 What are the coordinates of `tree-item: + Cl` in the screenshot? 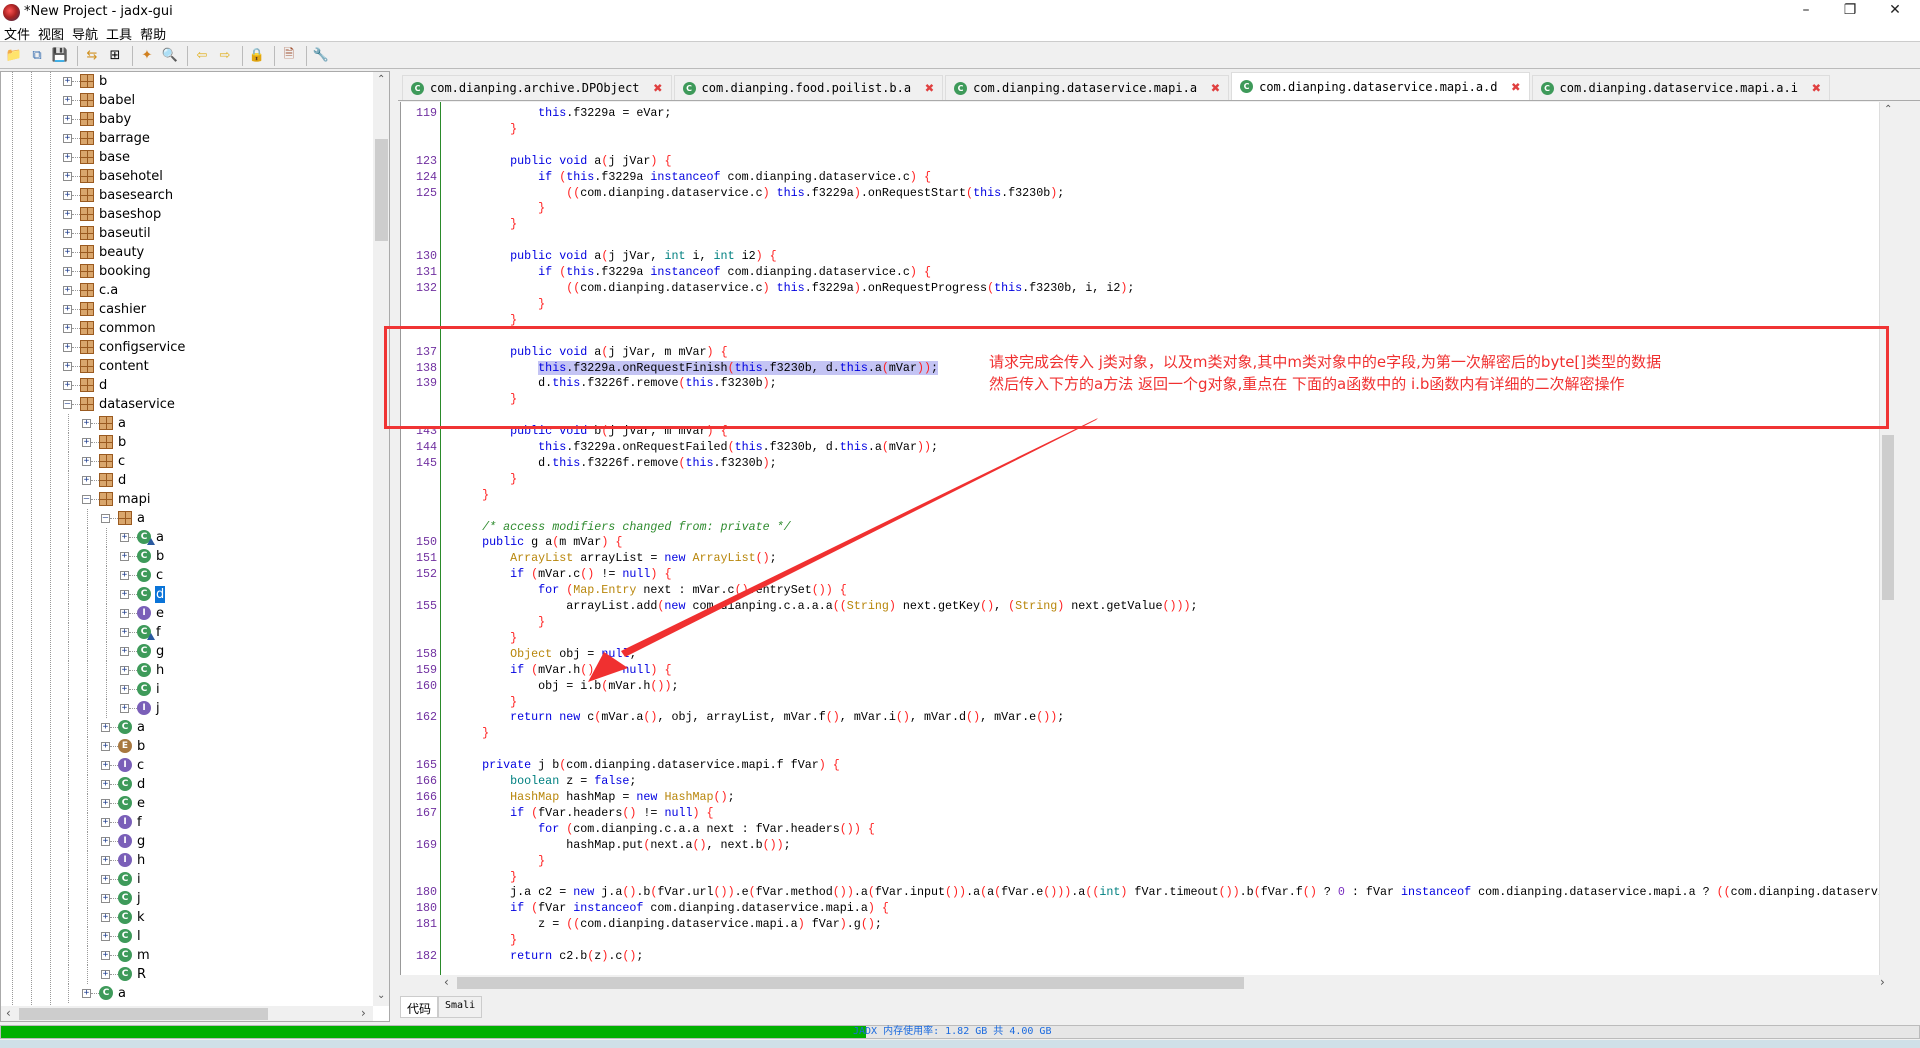 It's located at (187, 936).